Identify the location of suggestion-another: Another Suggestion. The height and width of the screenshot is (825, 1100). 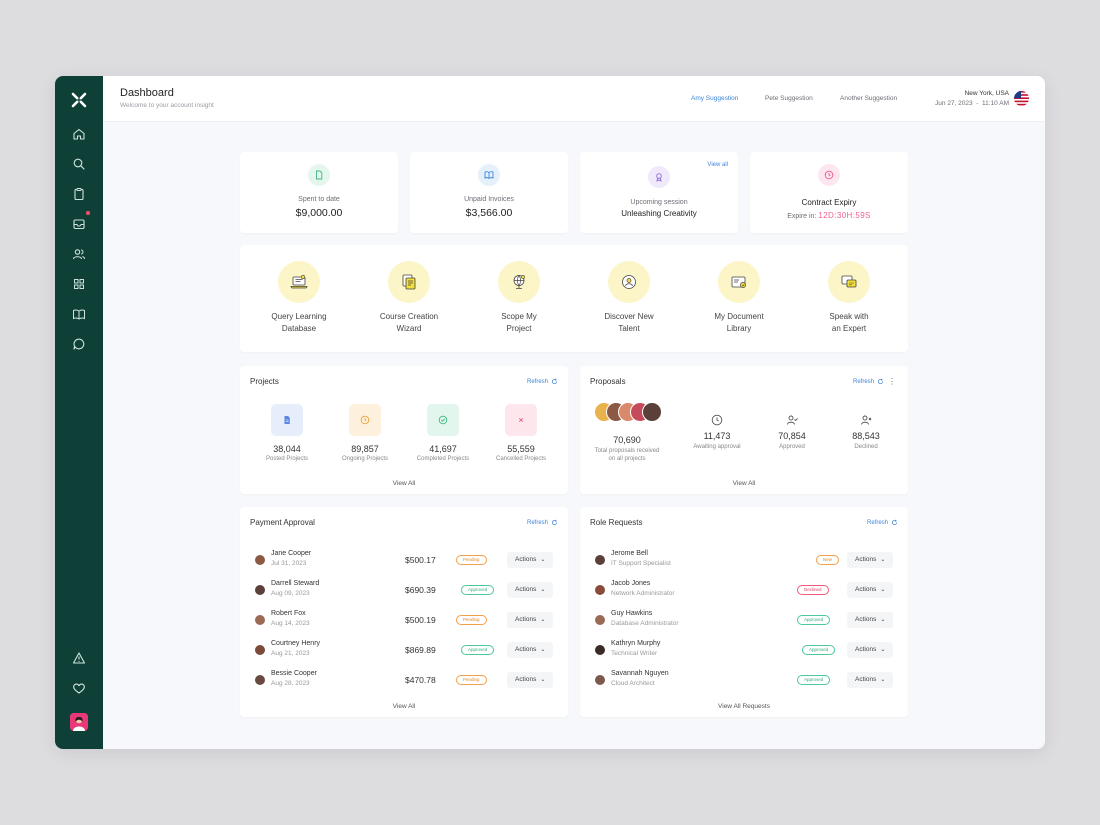
(868, 98).